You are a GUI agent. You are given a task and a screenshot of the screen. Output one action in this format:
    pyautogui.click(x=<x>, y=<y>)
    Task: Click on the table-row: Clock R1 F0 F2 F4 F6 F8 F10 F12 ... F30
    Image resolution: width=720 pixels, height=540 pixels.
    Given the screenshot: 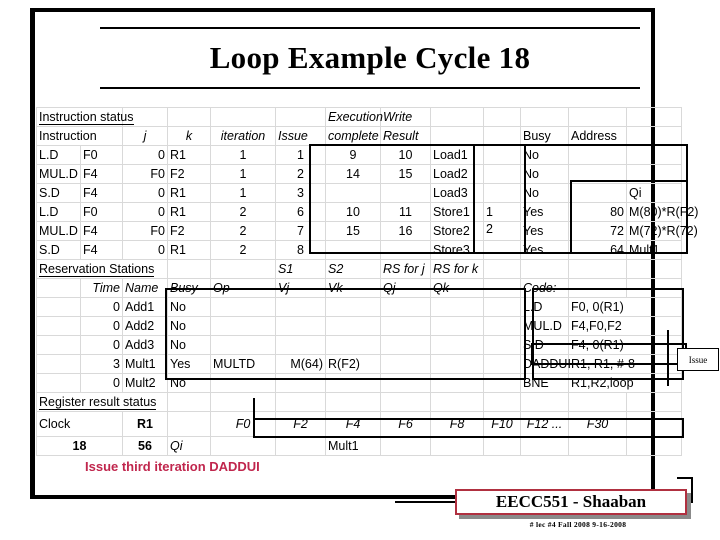 What is the action you would take?
    pyautogui.click(x=359, y=424)
    